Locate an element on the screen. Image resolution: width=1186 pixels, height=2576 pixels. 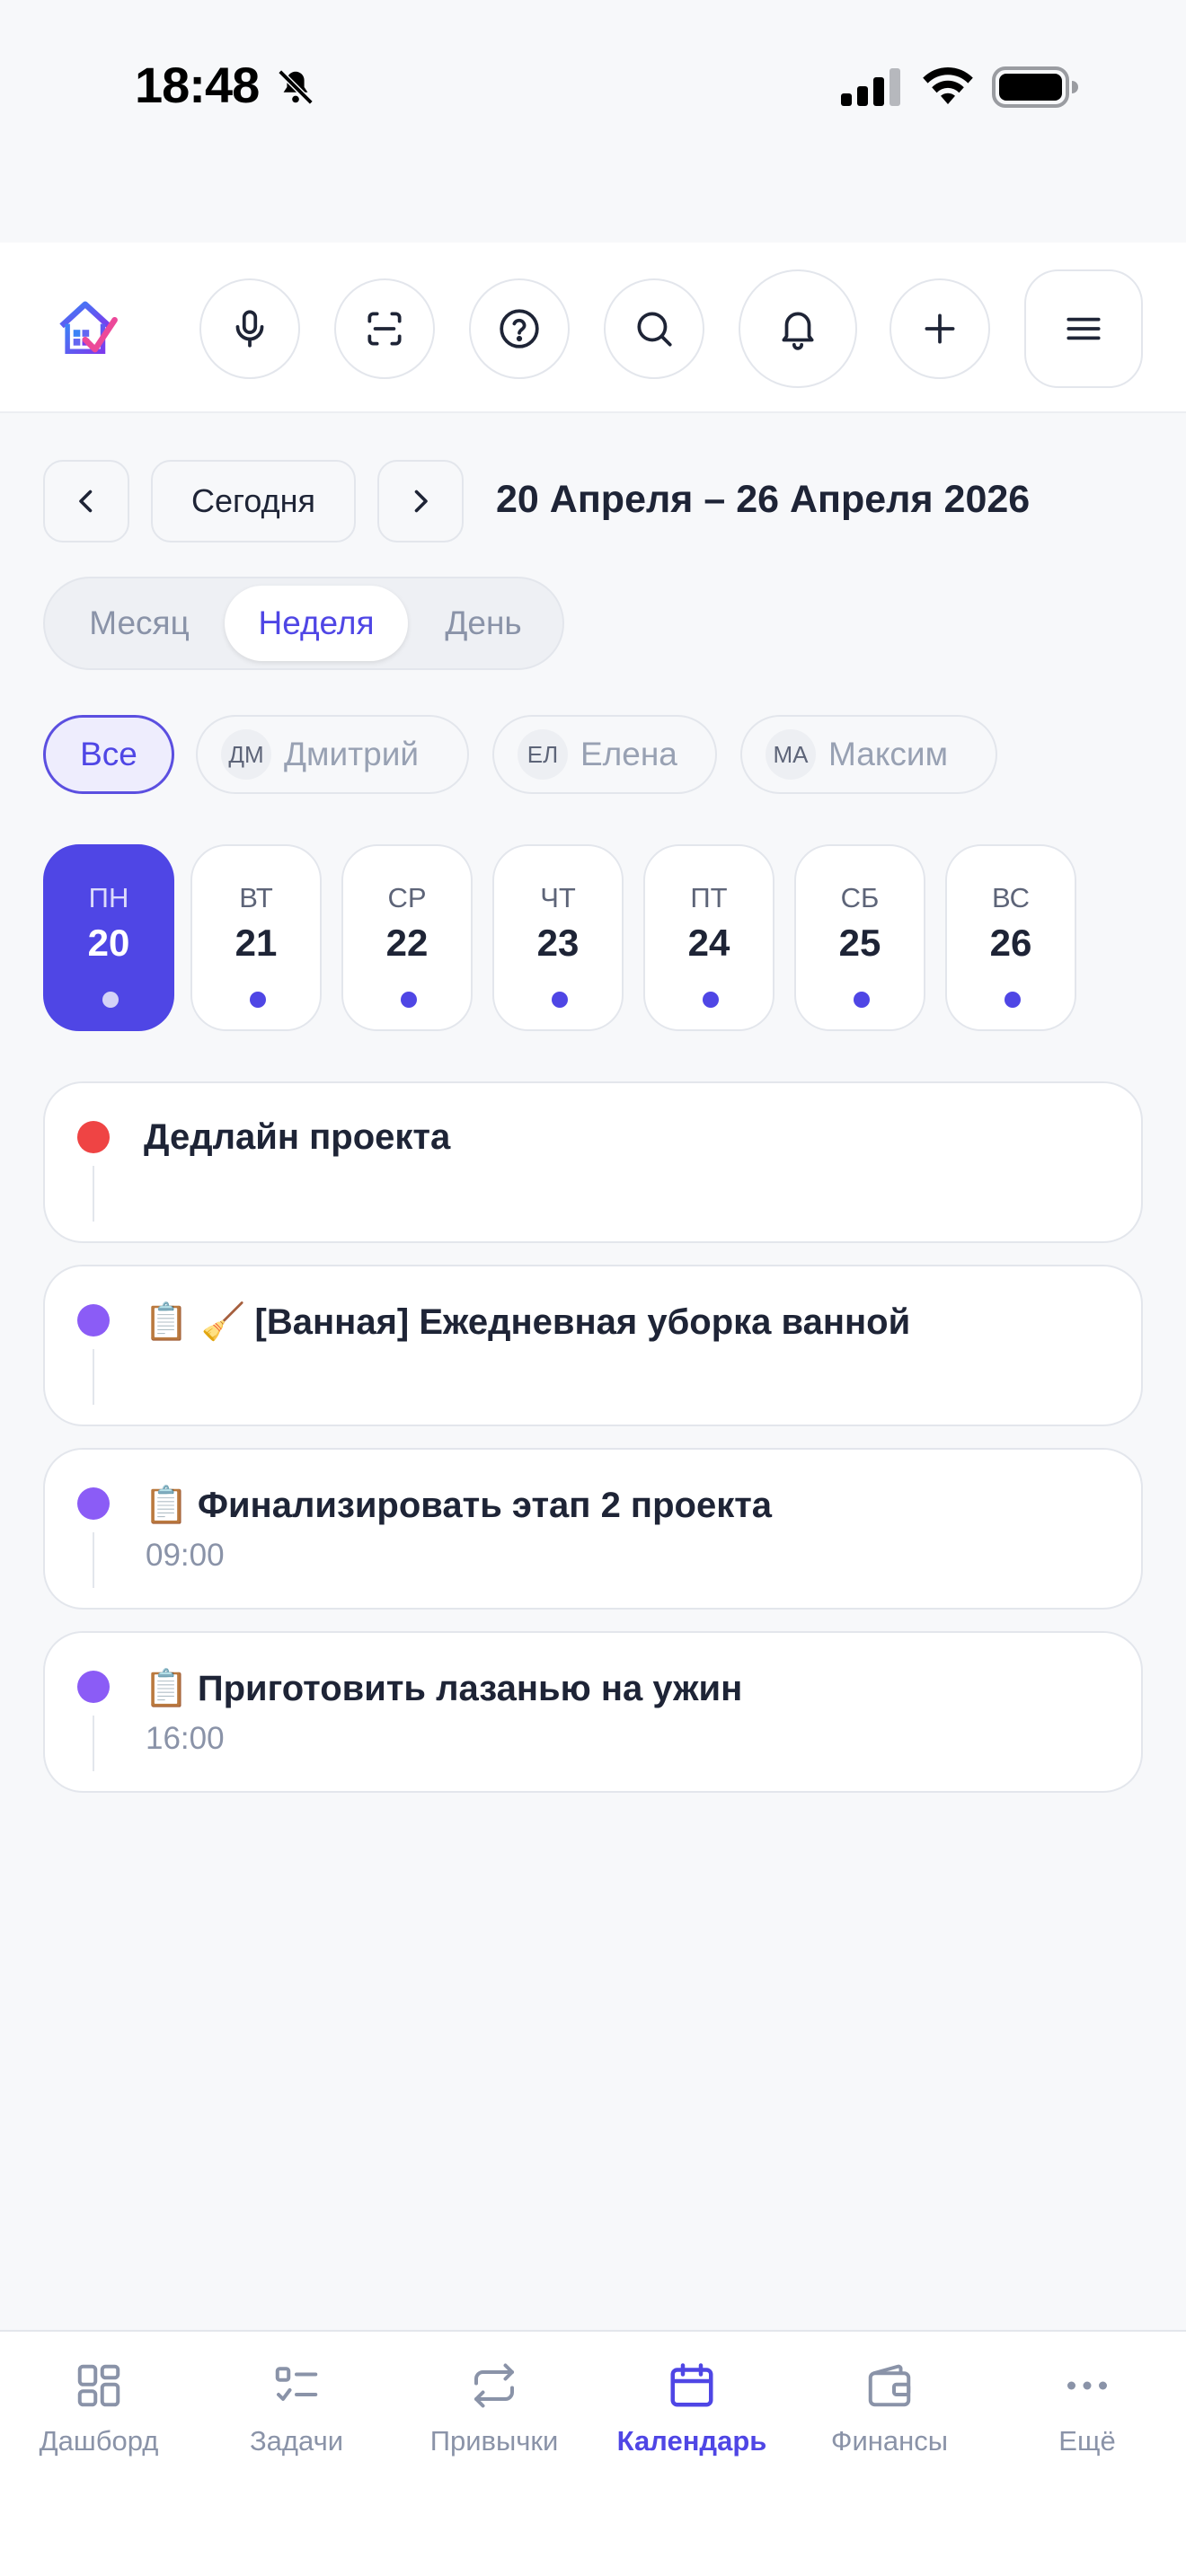
member-name: Елена is located at coordinates (628, 754).